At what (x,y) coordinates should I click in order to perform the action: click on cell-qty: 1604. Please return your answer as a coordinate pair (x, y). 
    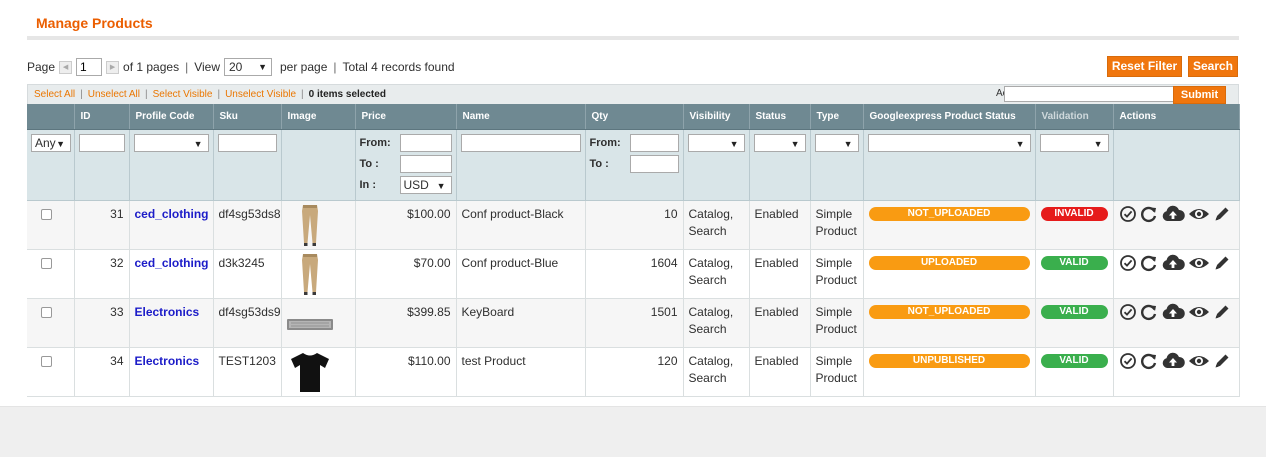
    Looking at the image, I should click on (634, 274).